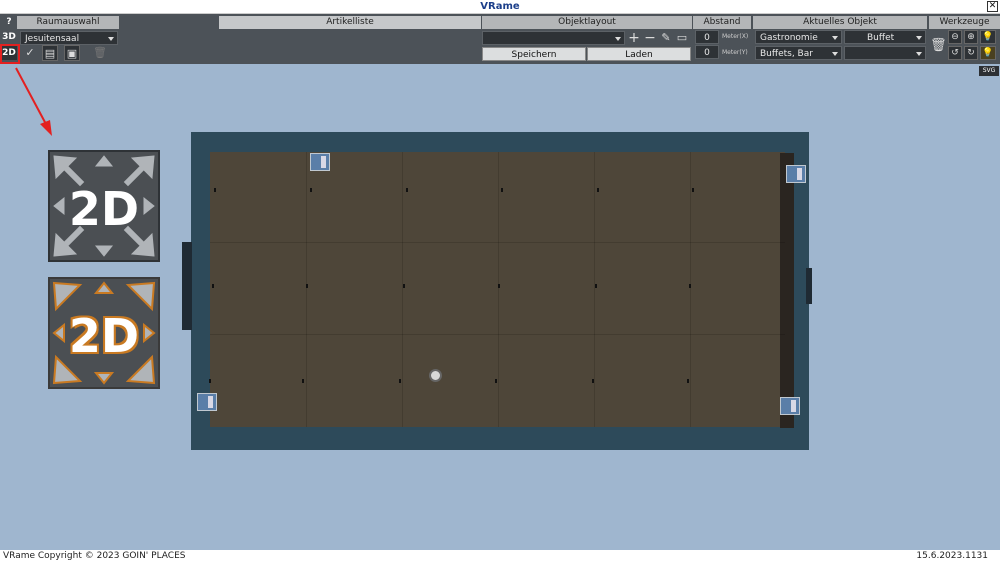 The height and width of the screenshot is (562, 1000). What do you see at coordinates (952, 556) in the screenshot?
I see `version-text: 15.6.2023.1131` at bounding box center [952, 556].